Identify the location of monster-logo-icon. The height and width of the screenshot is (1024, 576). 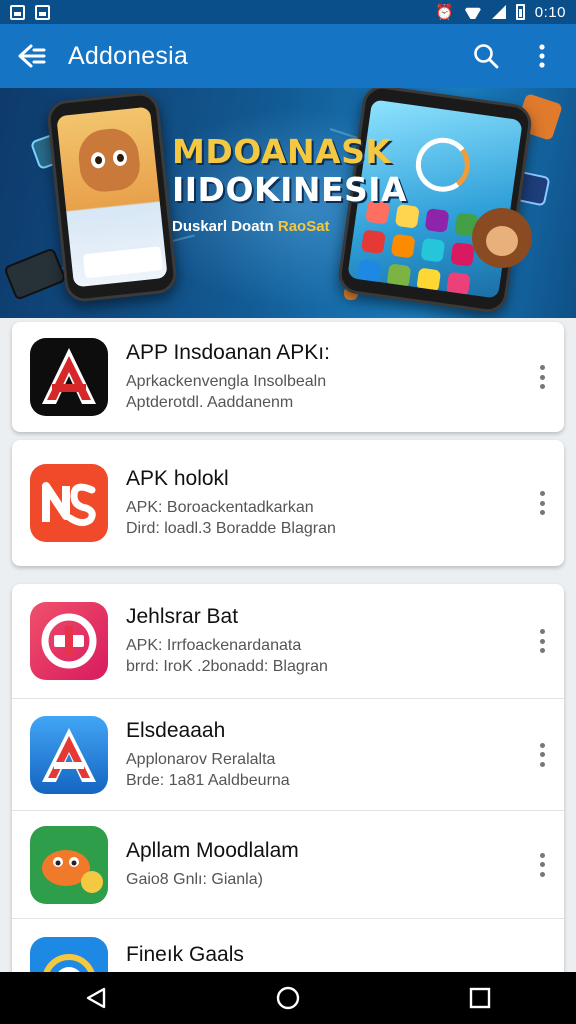
(69, 864).